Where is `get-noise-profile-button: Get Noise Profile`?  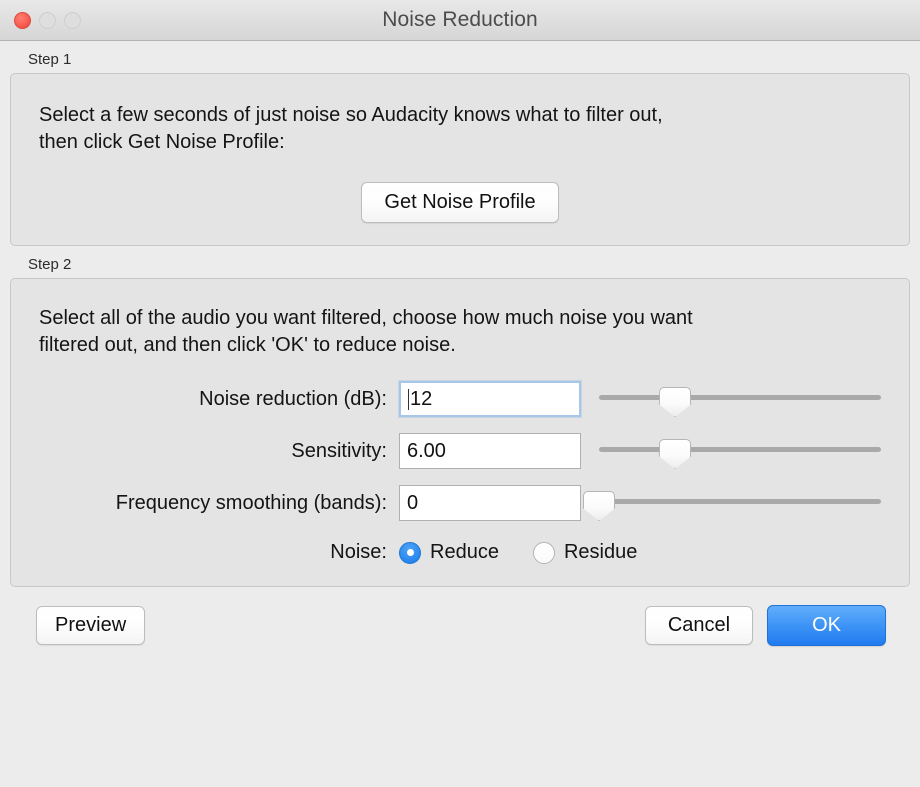
get-noise-profile-button: Get Noise Profile is located at coordinates (460, 202).